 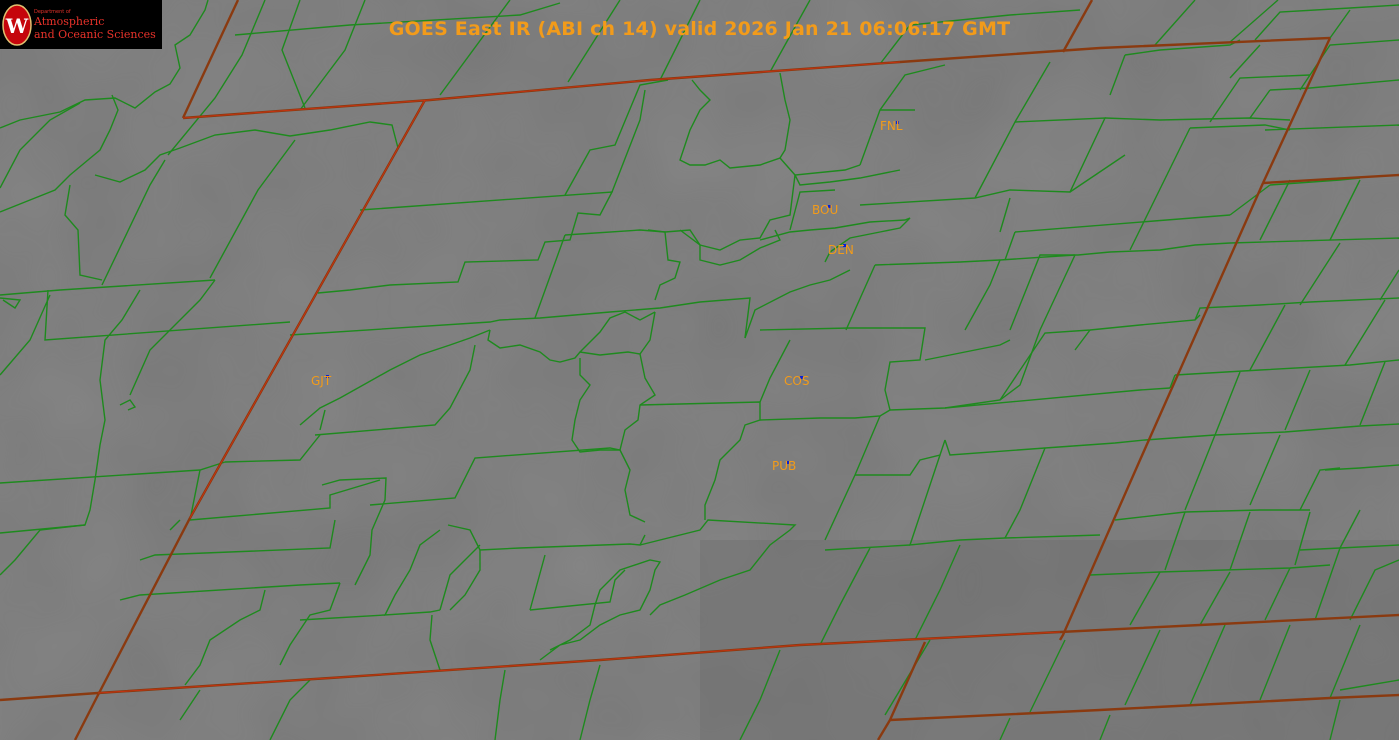 What do you see at coordinates (1049, 640) in the screenshot?
I see `dark-region-east` at bounding box center [1049, 640].